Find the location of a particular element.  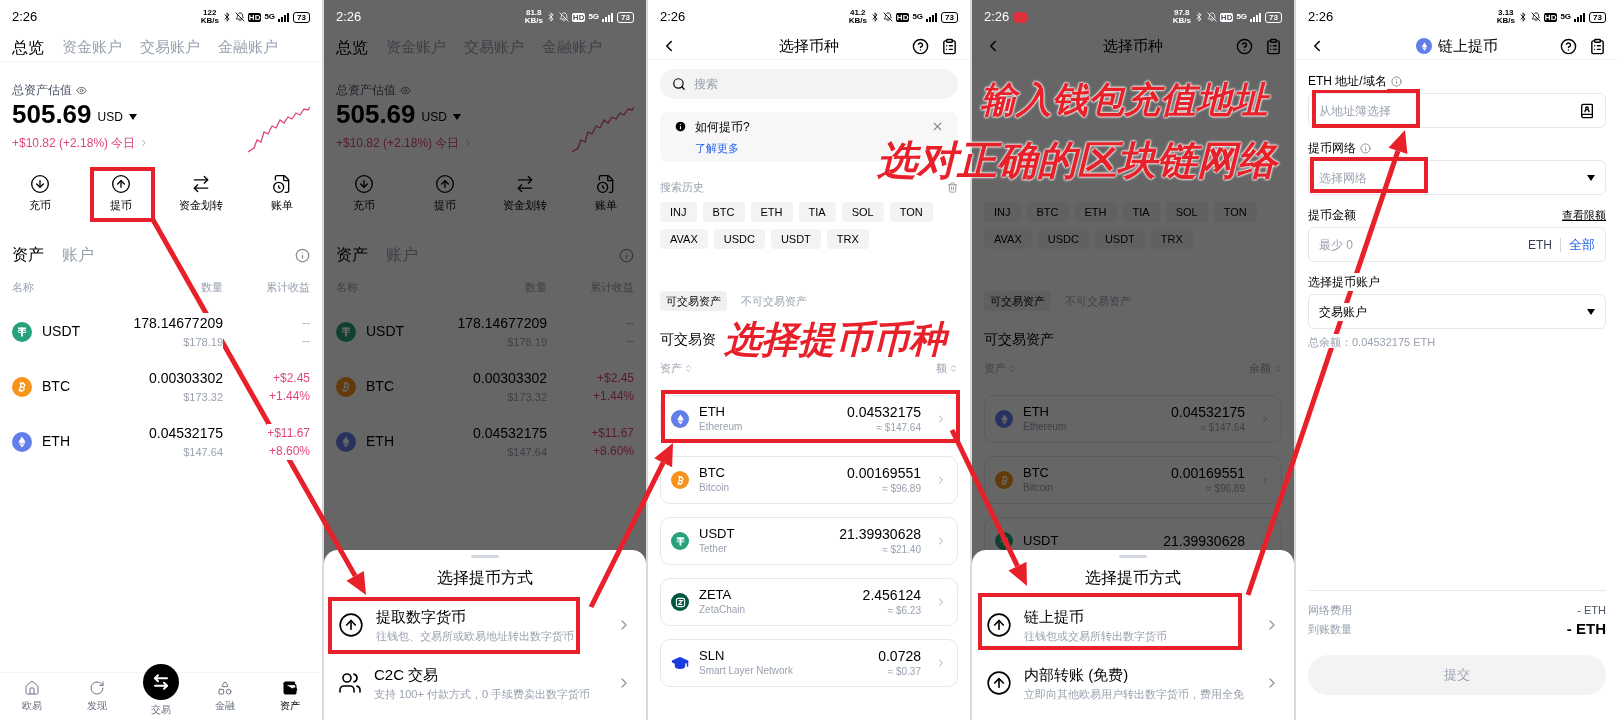

graduation-cap-icon is located at coordinates (680, 663).